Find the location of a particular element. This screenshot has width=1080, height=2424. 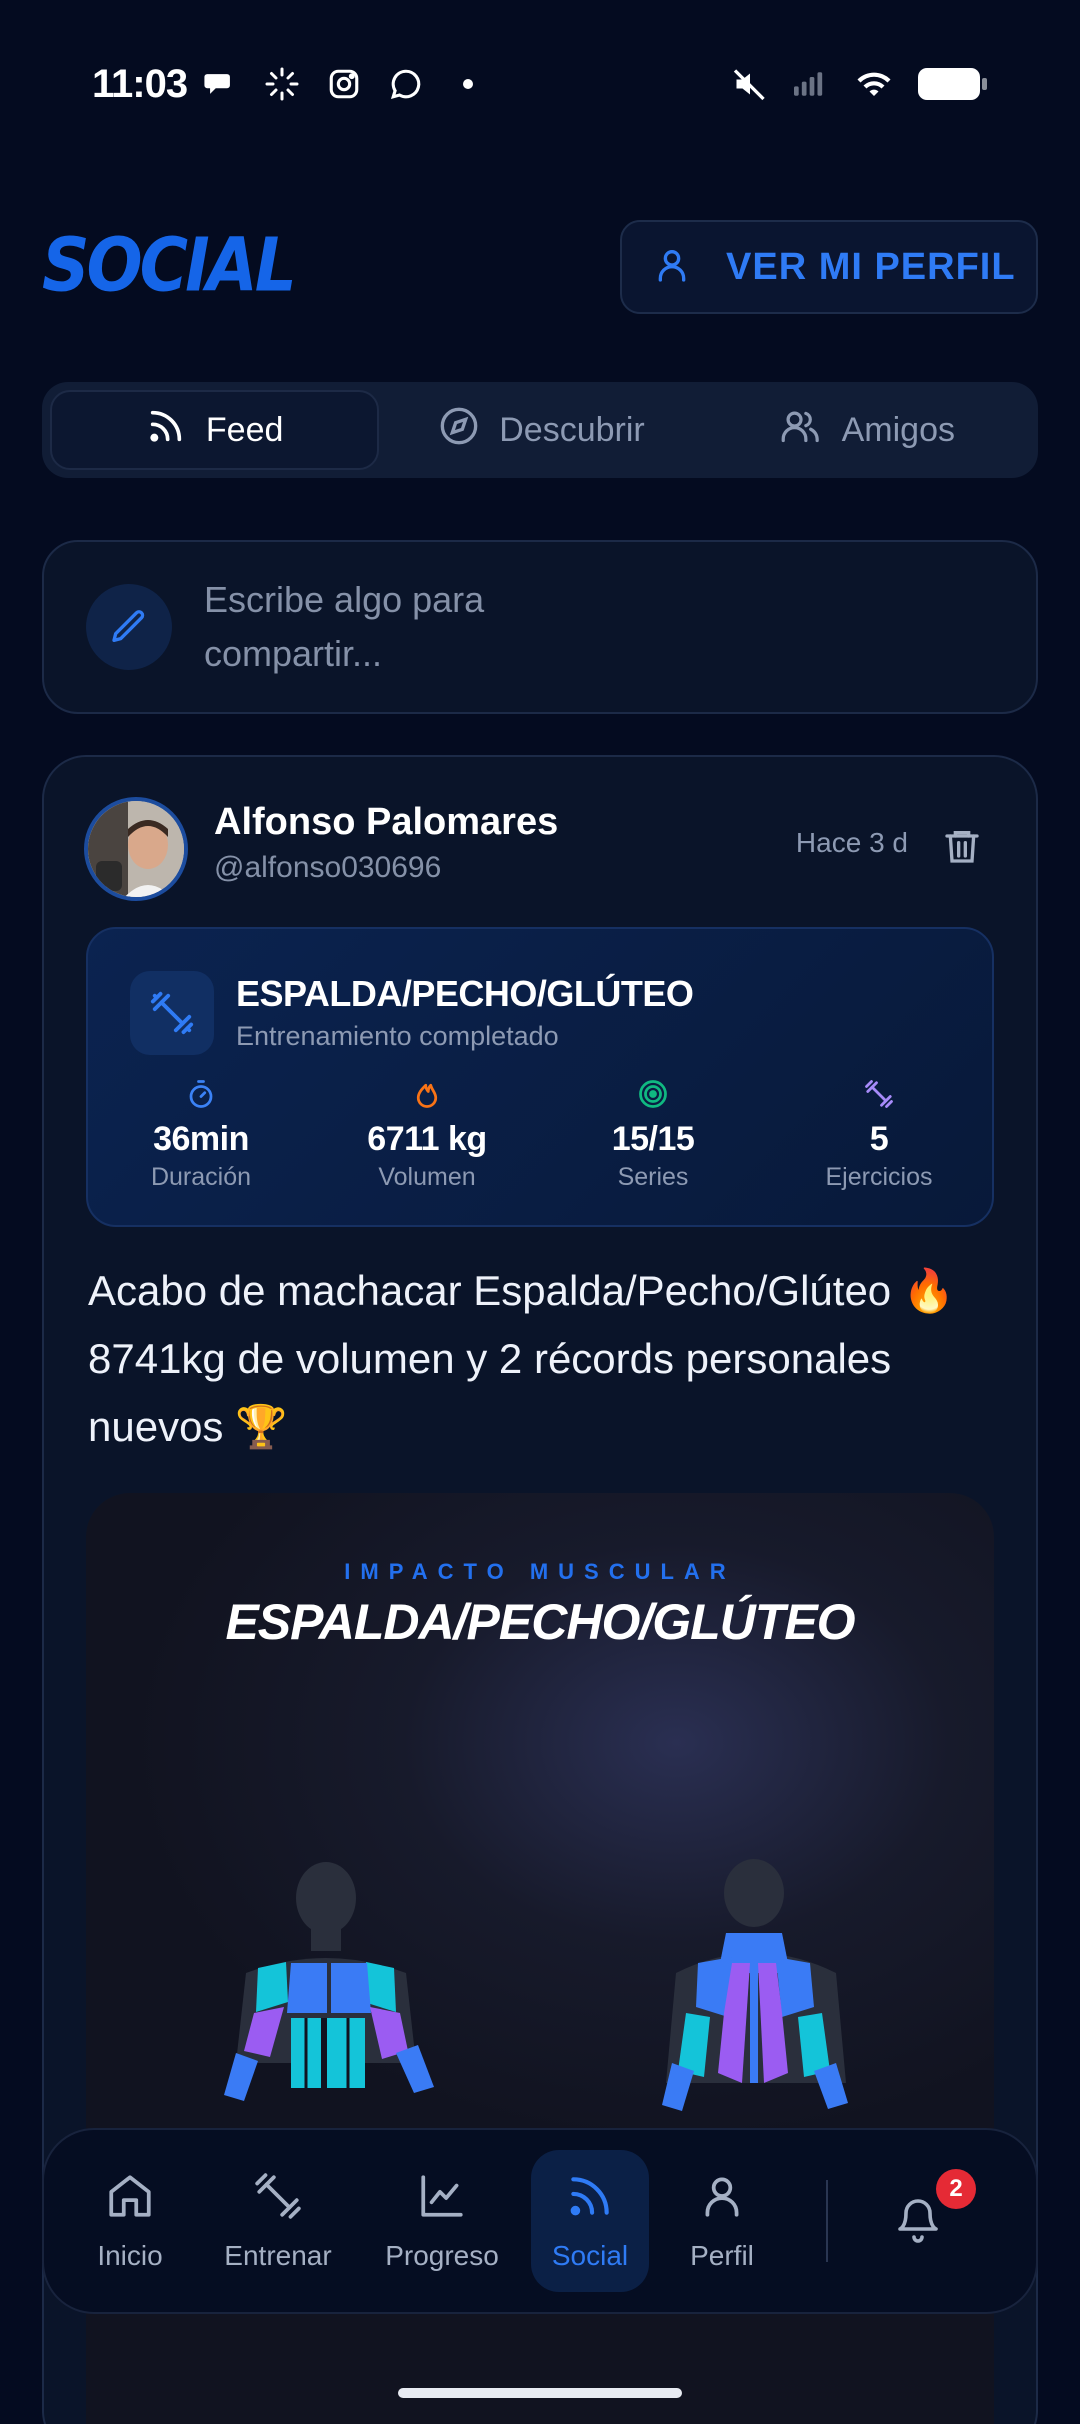

nav-social-label: Social is located at coordinates (590, 2255).